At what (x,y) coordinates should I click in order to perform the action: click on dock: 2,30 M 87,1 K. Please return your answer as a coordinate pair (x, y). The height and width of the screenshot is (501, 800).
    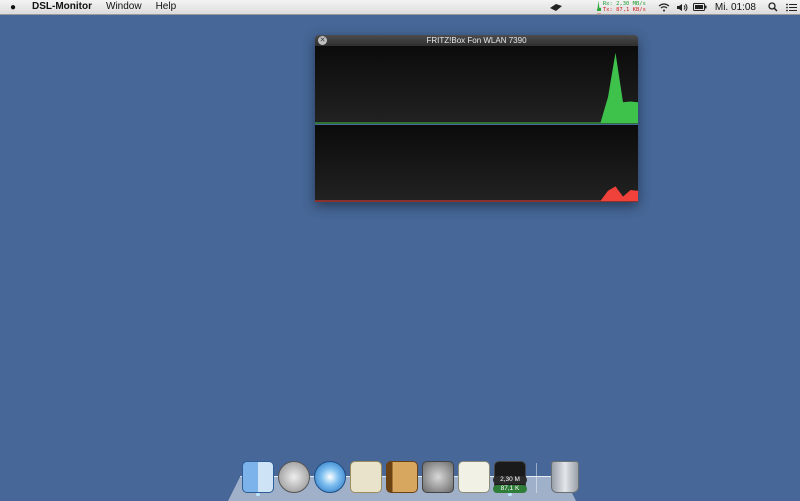
    Looking at the image, I should click on (410, 477).